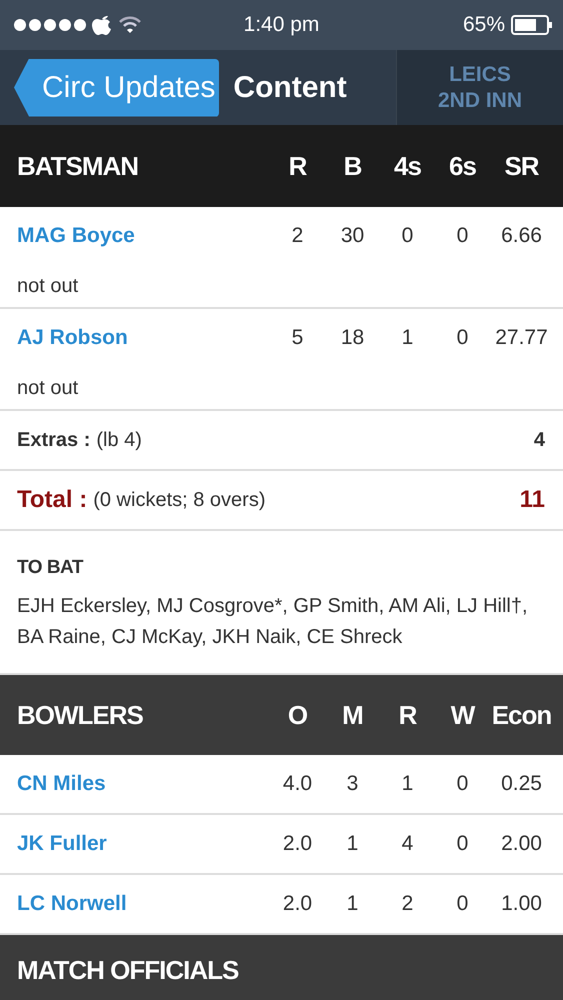 Image resolution: width=563 pixels, height=1000 pixels. Describe the element at coordinates (521, 166) in the screenshot. I see `column-heading: SR` at that location.